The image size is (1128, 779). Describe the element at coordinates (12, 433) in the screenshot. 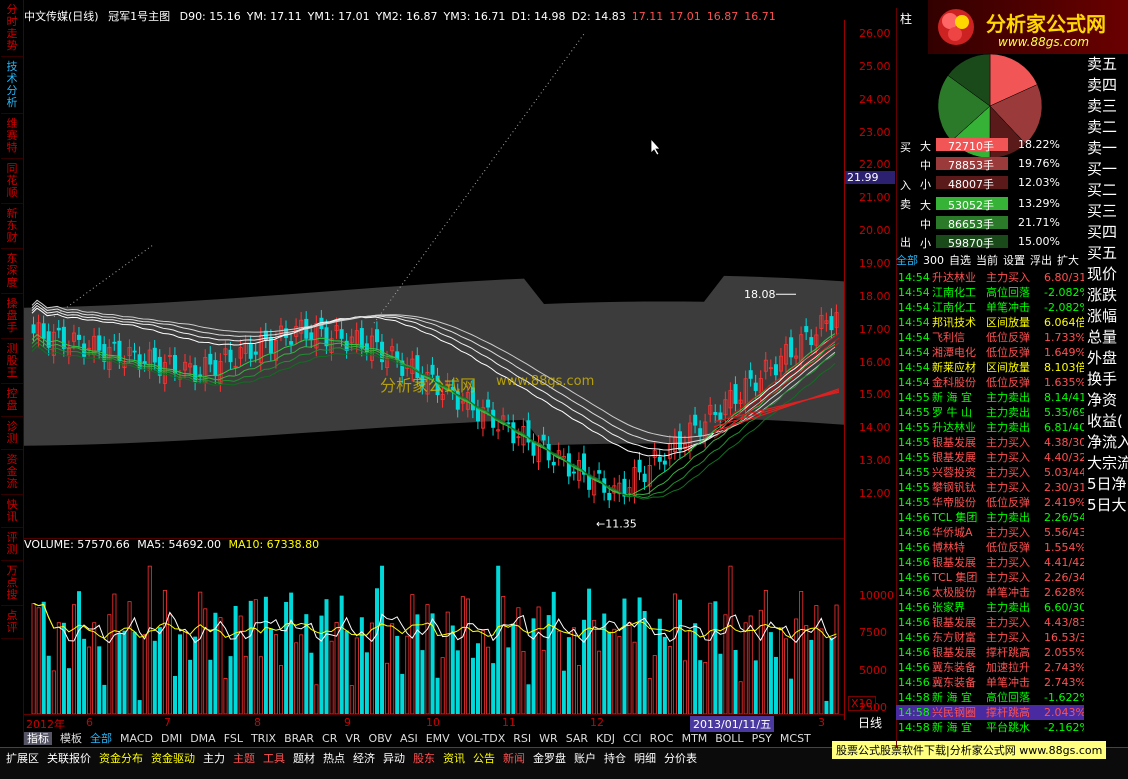

I see `left-tab-9: 诊测` at that location.